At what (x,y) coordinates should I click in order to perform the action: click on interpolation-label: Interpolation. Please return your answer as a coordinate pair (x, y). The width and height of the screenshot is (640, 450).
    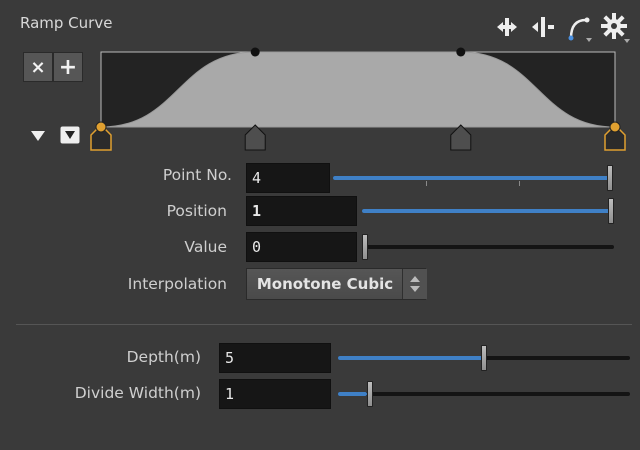
    Looking at the image, I should click on (177, 284).